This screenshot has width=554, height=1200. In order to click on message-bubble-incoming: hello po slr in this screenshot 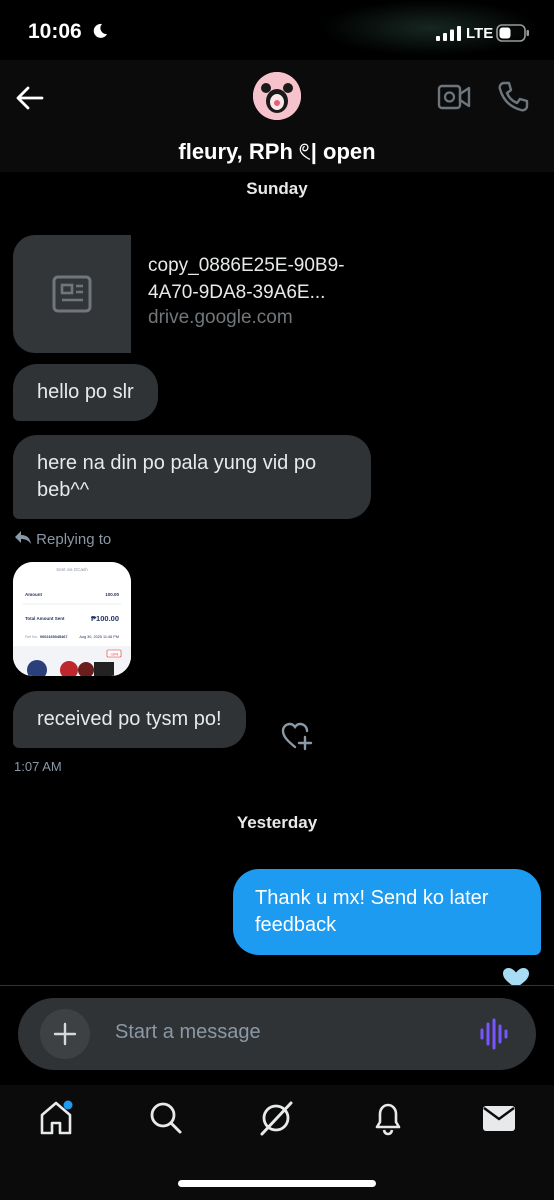, I will do `click(85, 392)`.